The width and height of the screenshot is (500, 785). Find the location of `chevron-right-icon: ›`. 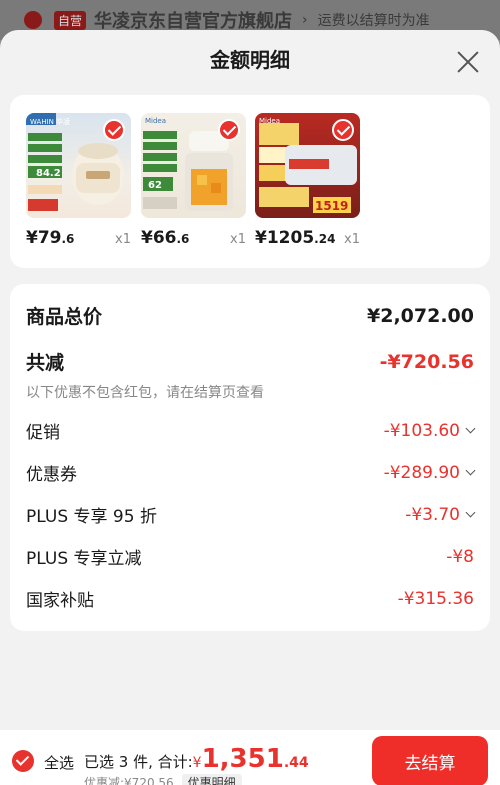

chevron-right-icon: › is located at coordinates (305, 20).